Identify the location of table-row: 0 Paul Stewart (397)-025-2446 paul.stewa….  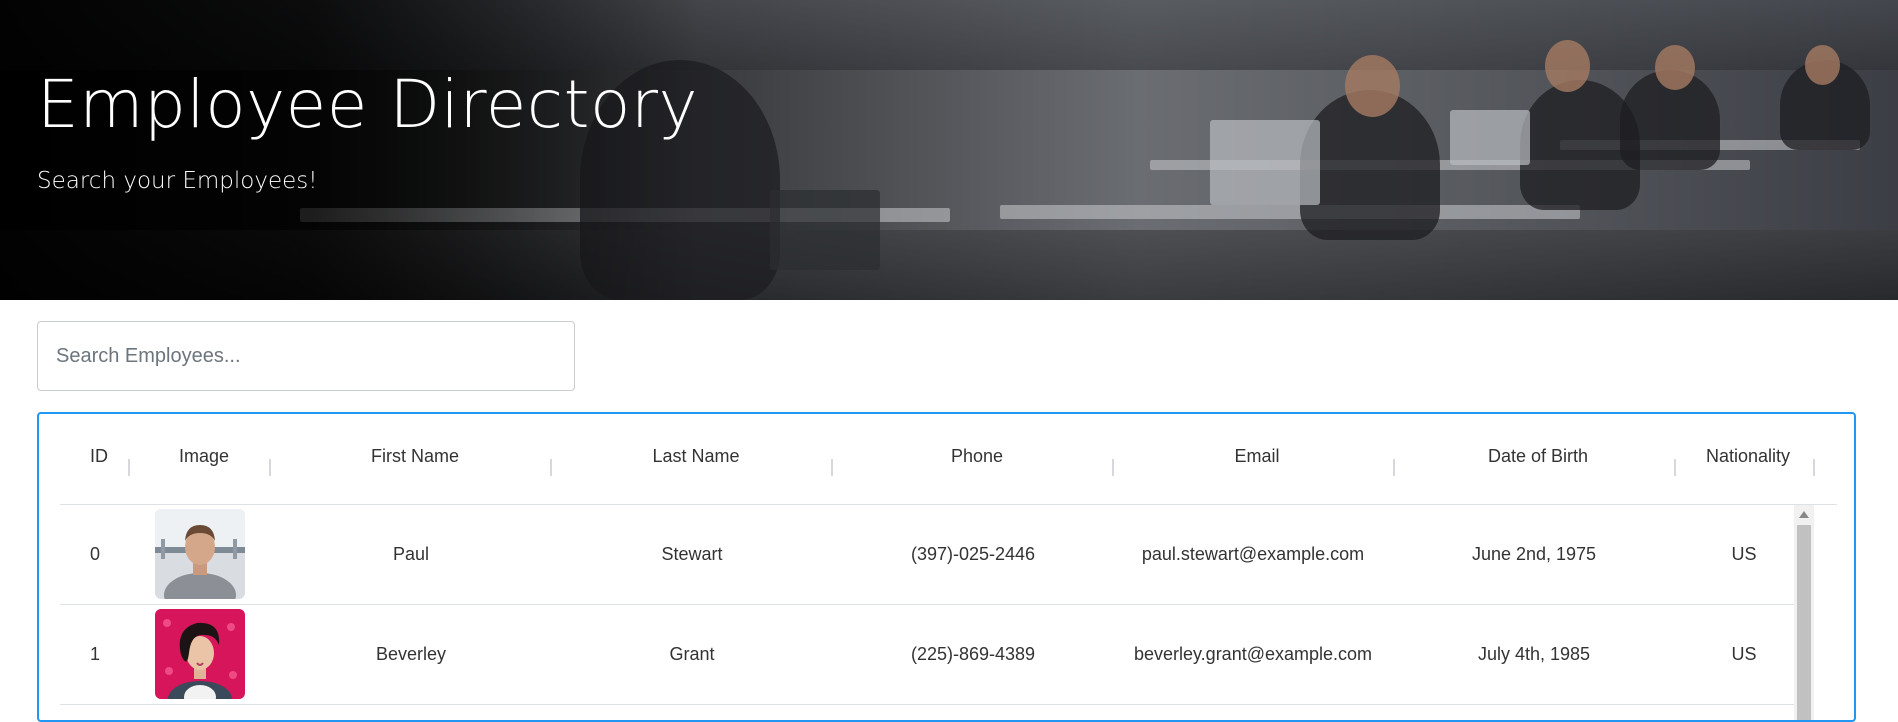
(937, 555).